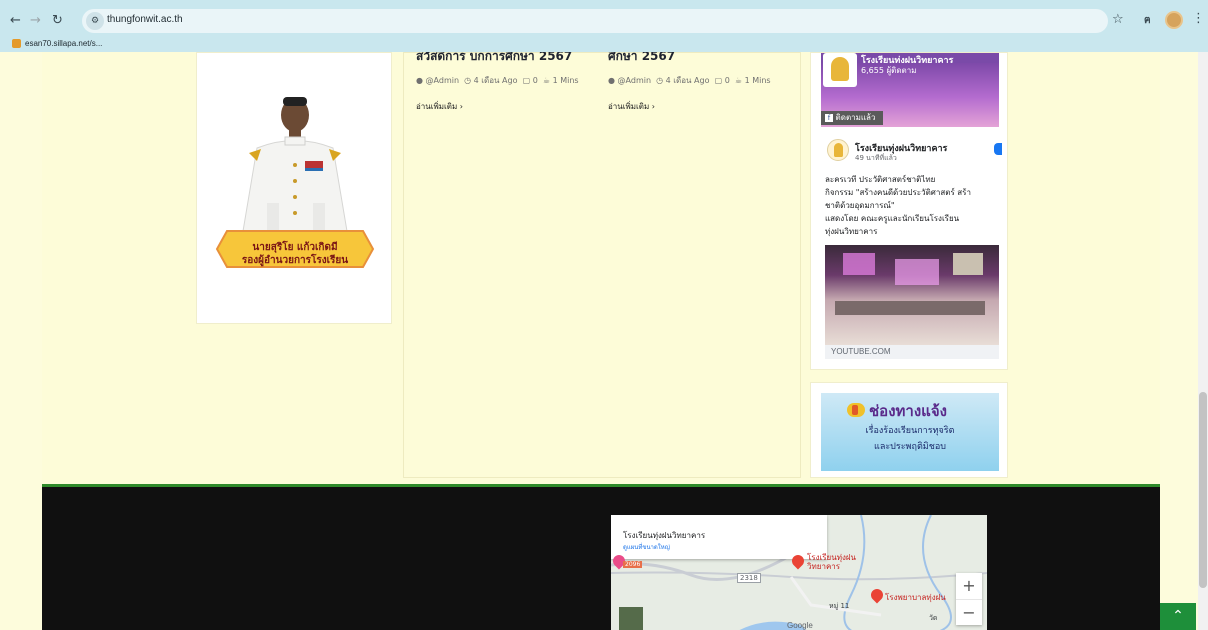 The width and height of the screenshot is (1208, 630). What do you see at coordinates (1198, 18) in the screenshot?
I see `menu-icon: ⋮` at bounding box center [1198, 18].